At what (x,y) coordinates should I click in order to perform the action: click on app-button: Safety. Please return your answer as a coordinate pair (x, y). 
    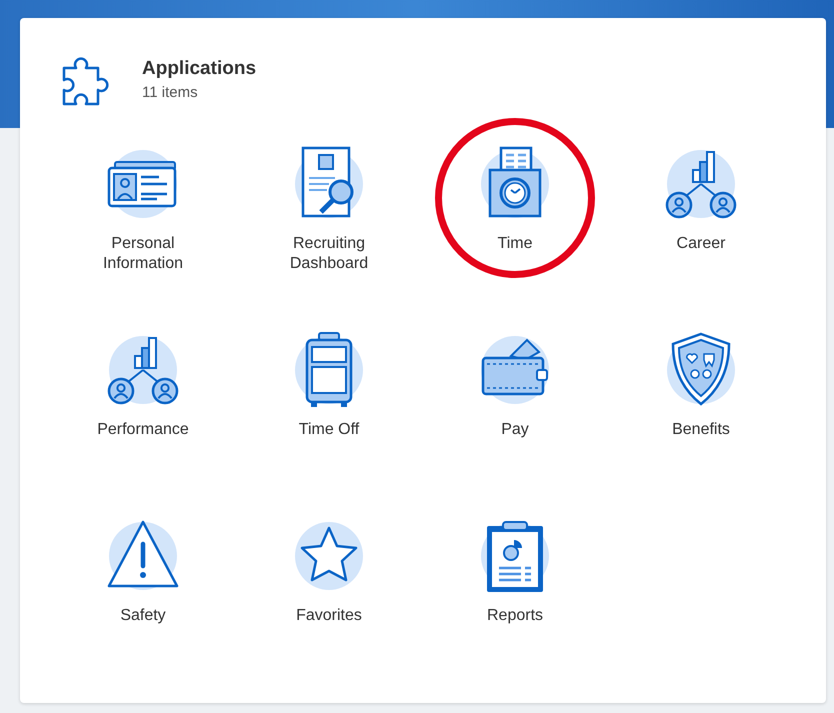
    Looking at the image, I should click on (143, 557).